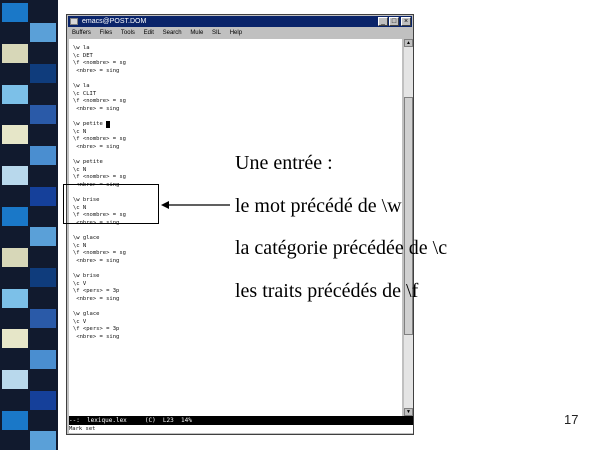 Image resolution: width=600 pixels, height=450 pixels. Describe the element at coordinates (327, 291) in the screenshot. I see `annotation-features-marker: les traits précédés de \f` at that location.